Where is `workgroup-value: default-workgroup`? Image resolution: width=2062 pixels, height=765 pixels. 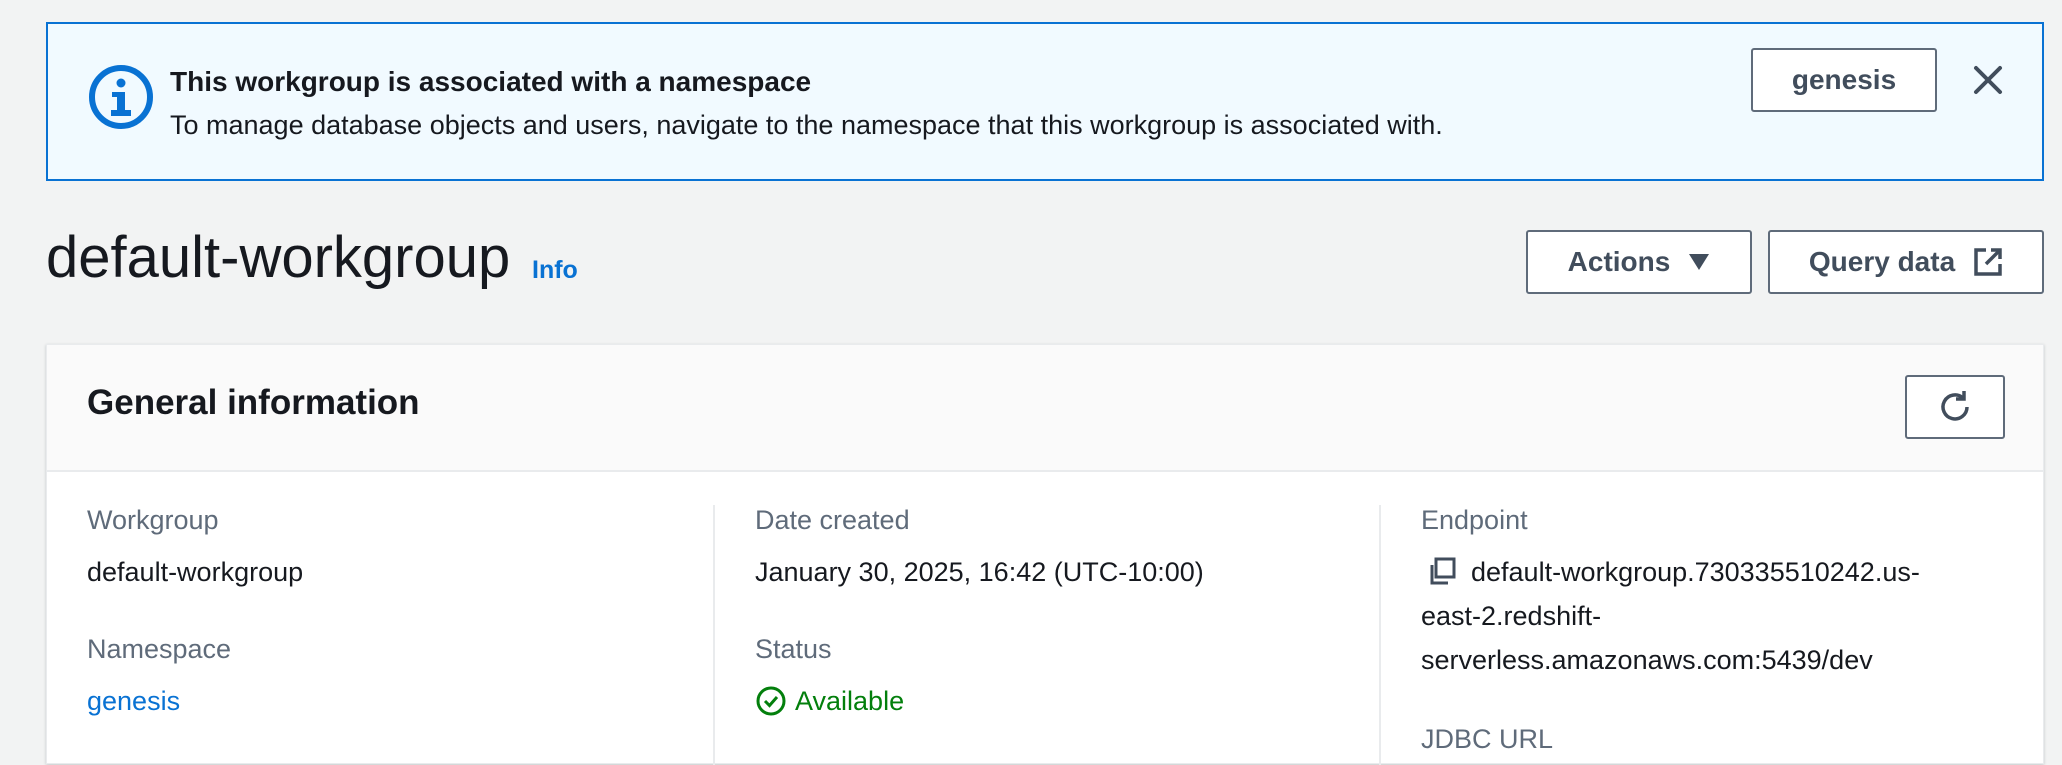
workgroup-value: default-workgroup is located at coordinates (195, 572).